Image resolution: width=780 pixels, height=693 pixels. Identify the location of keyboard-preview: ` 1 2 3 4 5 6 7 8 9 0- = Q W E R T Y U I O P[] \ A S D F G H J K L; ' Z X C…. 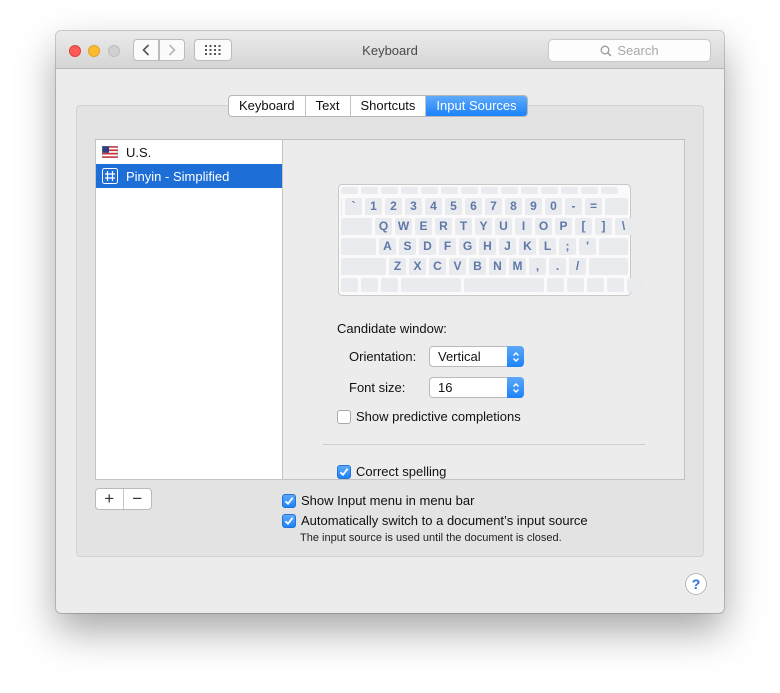
(491, 240).